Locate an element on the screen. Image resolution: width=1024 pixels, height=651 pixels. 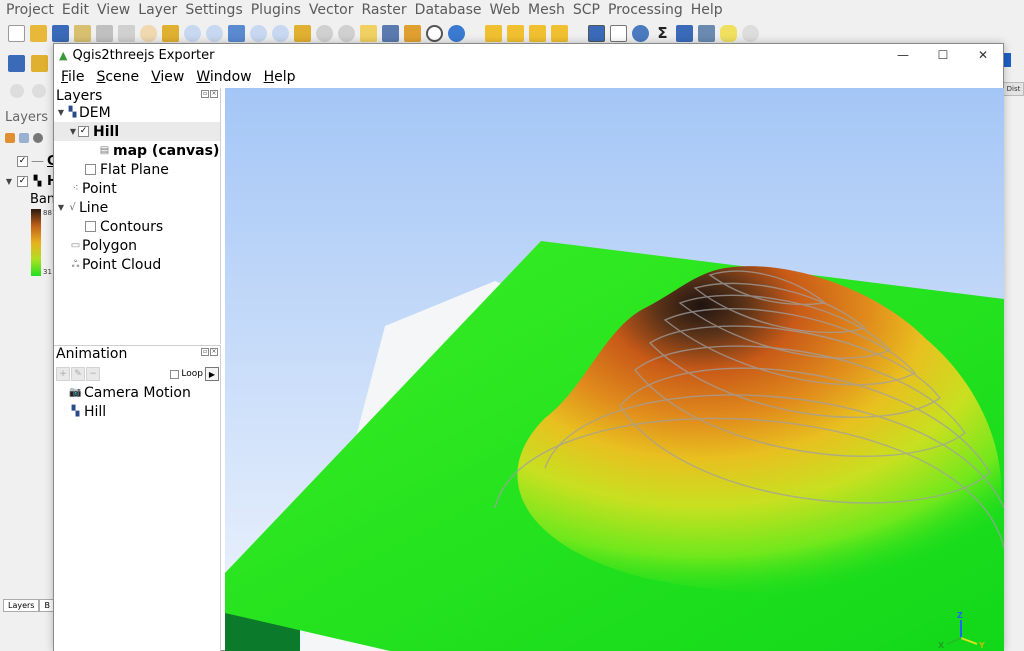
menu-file: File is located at coordinates (72, 77).